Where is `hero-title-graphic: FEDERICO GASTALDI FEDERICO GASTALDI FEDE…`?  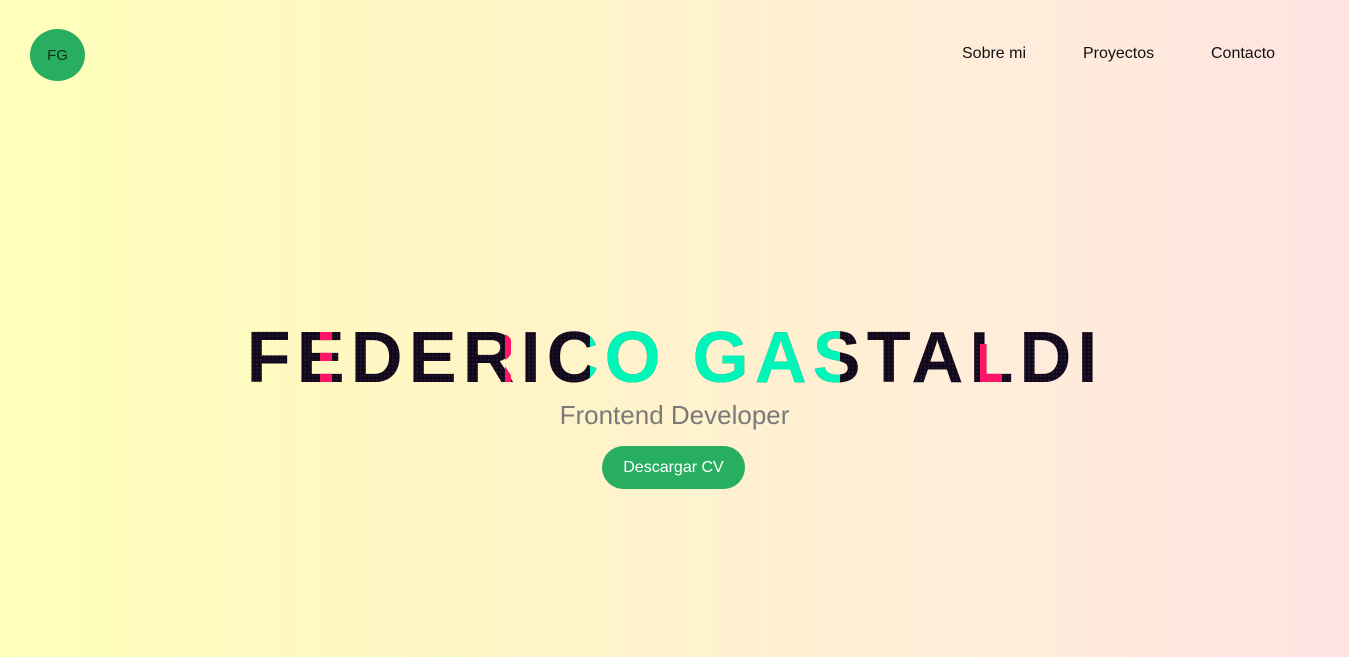
hero-title-graphic: FEDERICO GASTALDI FEDERICO GASTALDI FEDE… is located at coordinates (671, 356).